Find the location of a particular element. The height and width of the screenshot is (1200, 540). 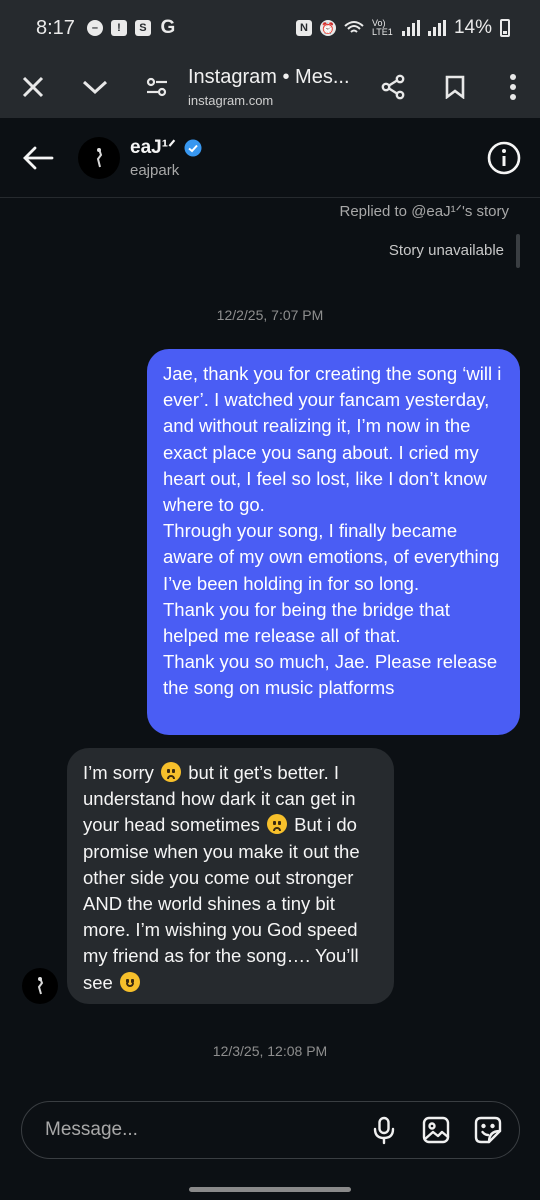

battery-percent: 14% is located at coordinates (472, 27).